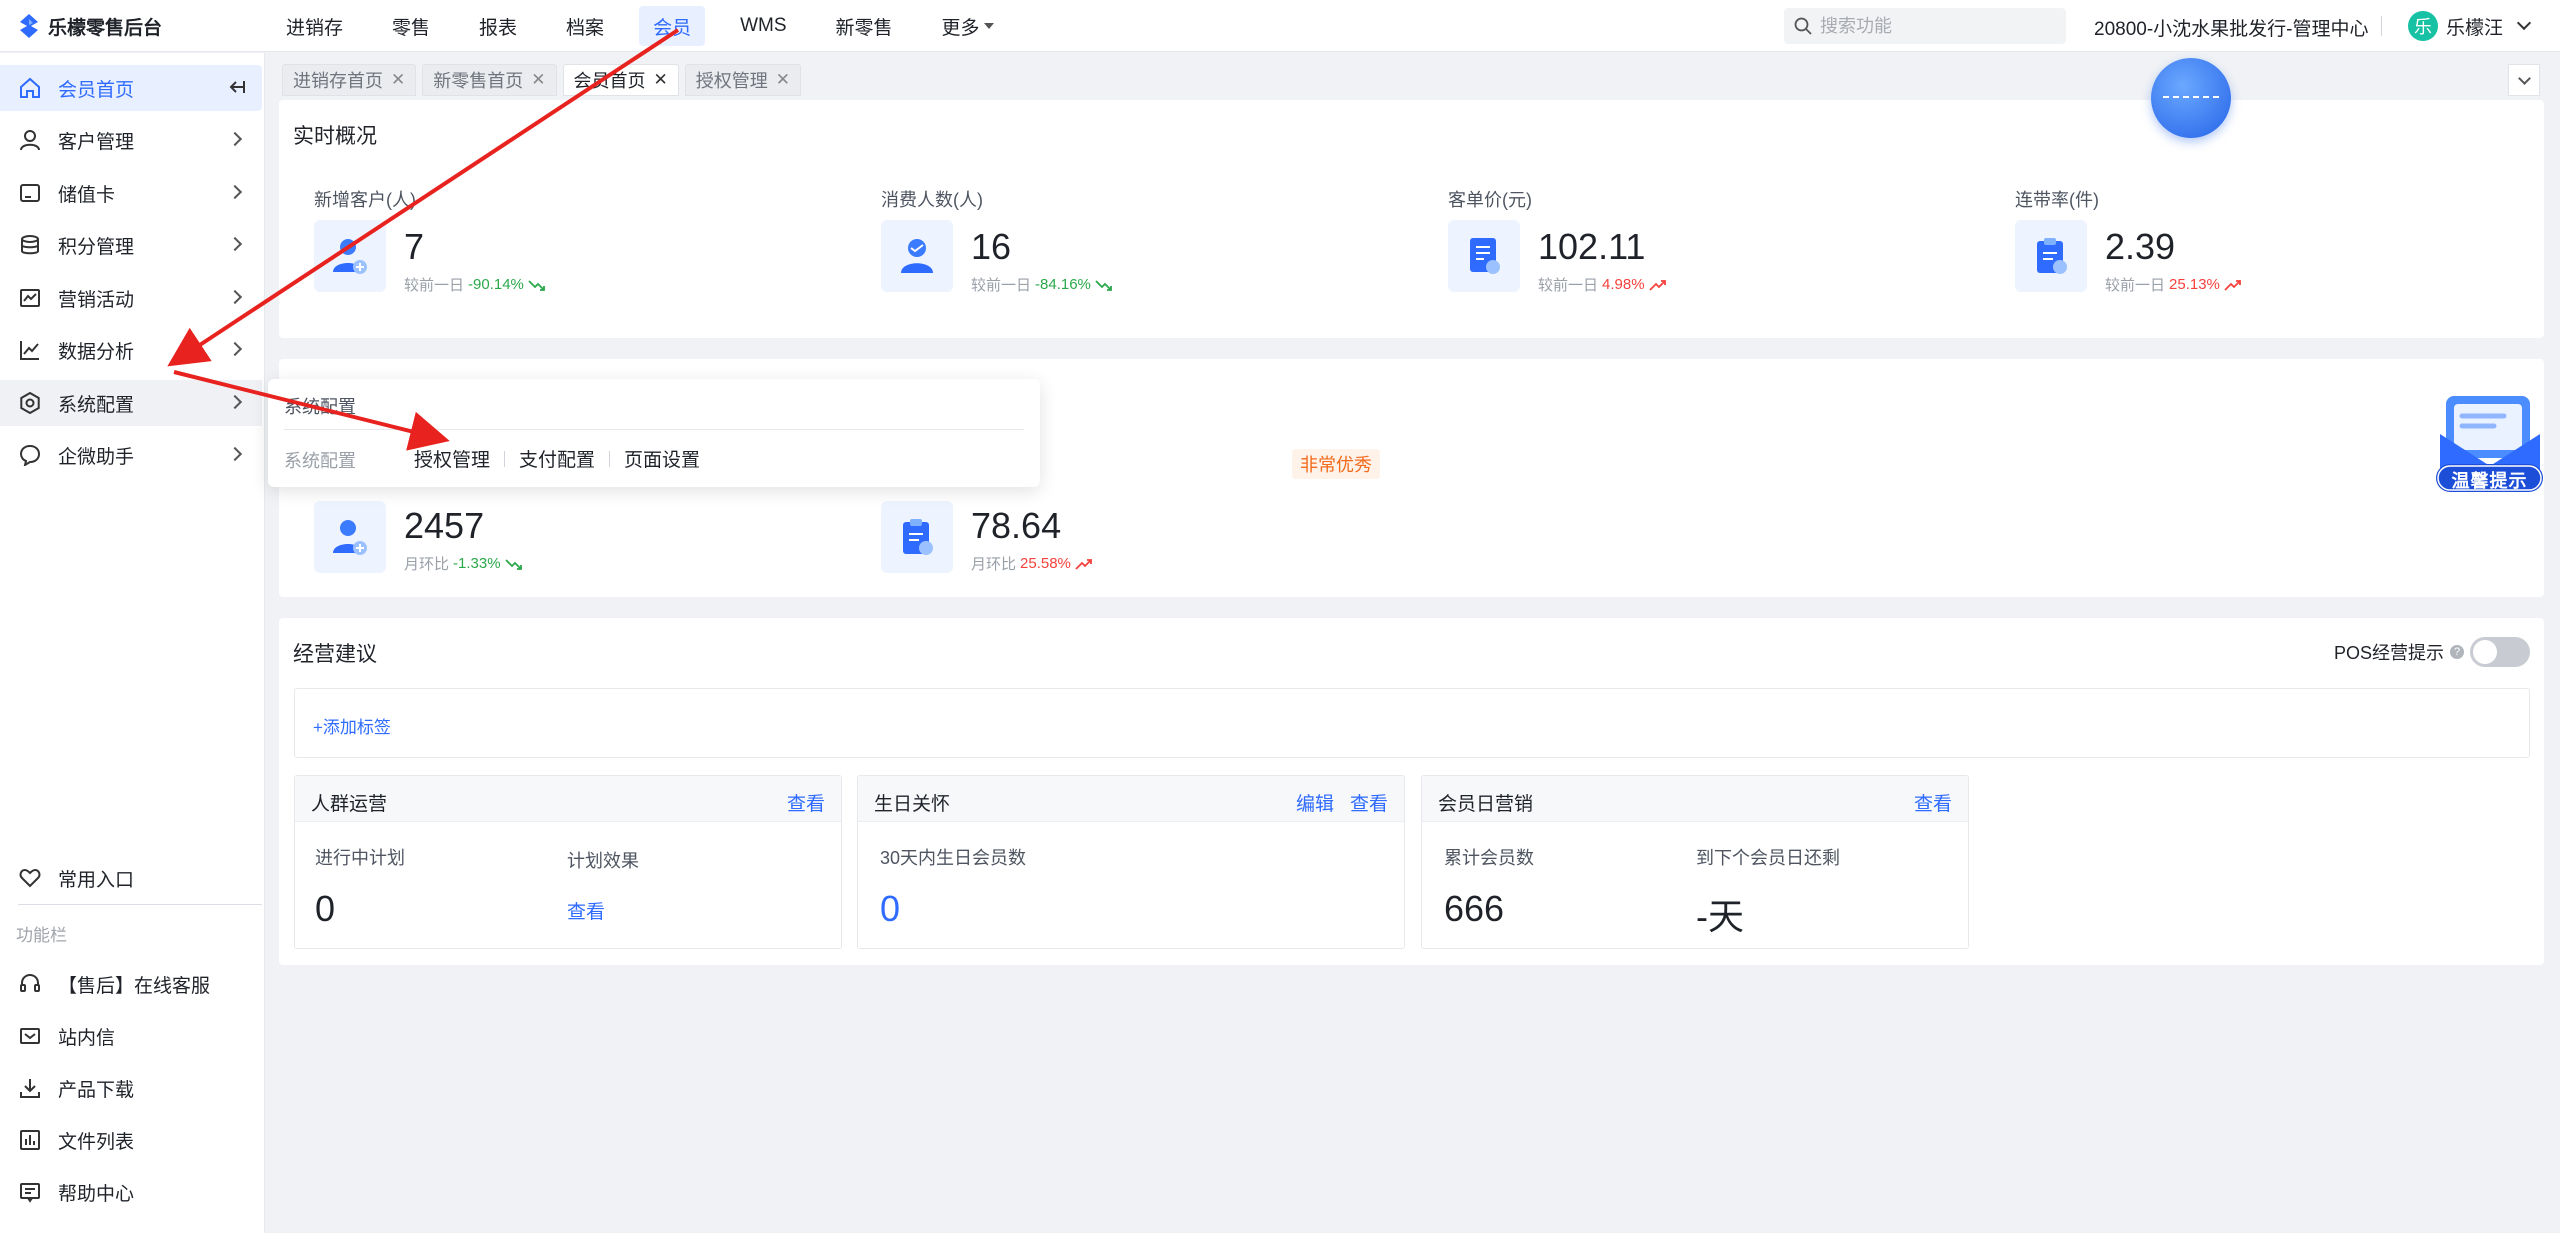  What do you see at coordinates (452, 458) in the screenshot?
I see `authorization-management-link: 授权管理` at bounding box center [452, 458].